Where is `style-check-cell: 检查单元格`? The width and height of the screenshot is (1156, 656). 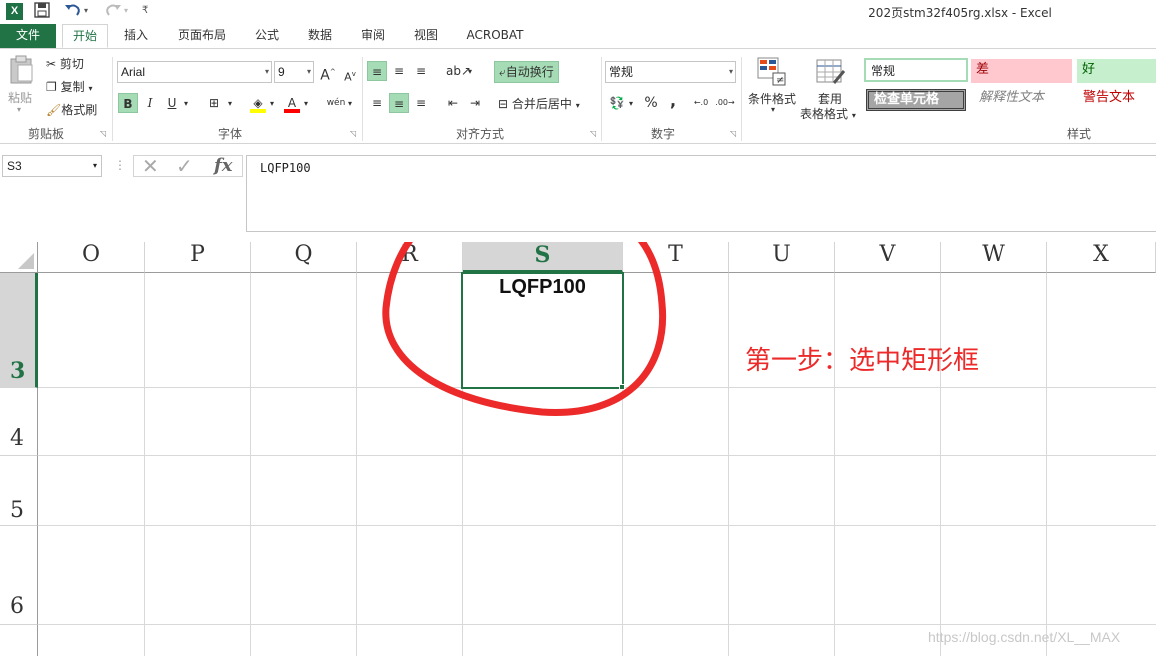
style-check-cell: 检查单元格 is located at coordinates (916, 100).